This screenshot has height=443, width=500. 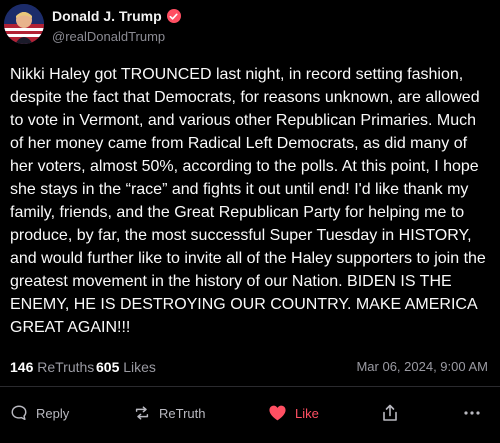 I want to click on likes-count: 605, so click(x=108, y=367).